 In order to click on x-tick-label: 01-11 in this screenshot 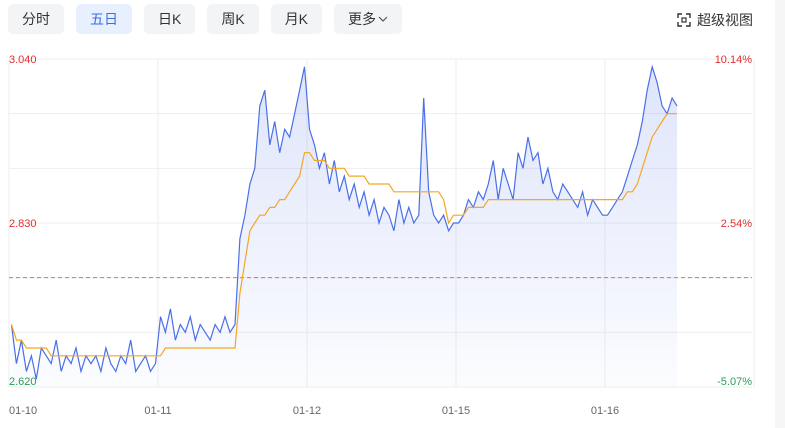, I will do `click(157, 411)`.